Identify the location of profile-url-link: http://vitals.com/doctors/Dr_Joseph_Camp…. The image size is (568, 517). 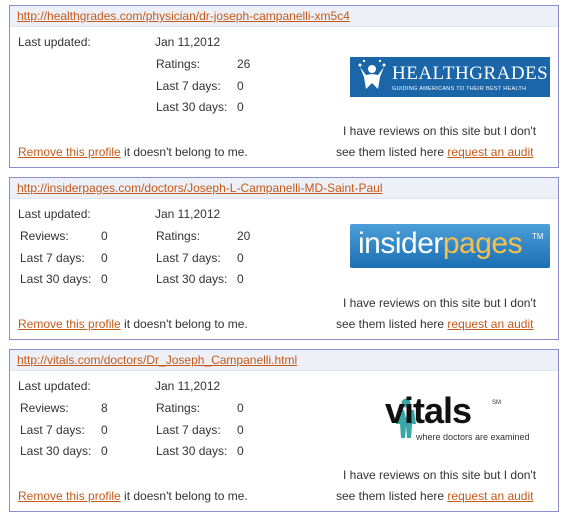
(157, 360).